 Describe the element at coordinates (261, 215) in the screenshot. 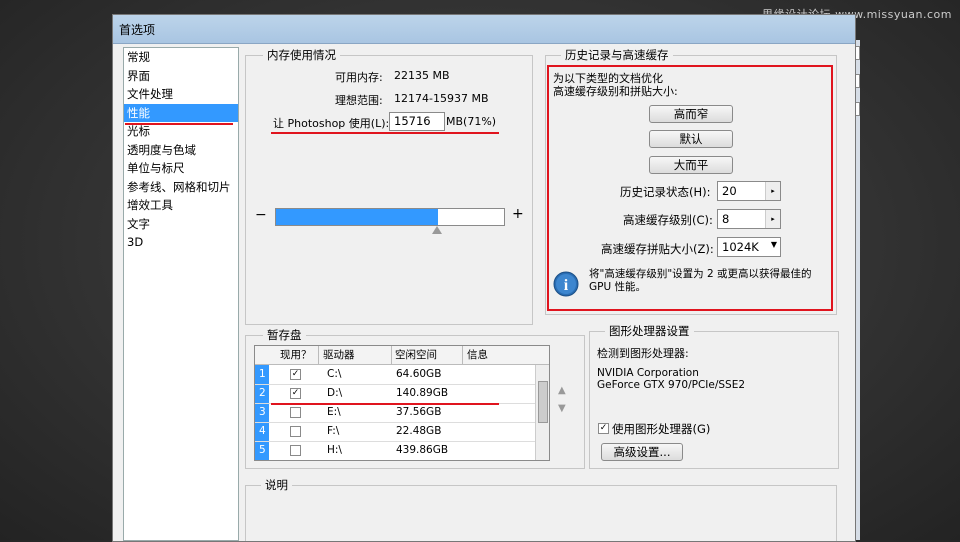

I see `memory-minus: −` at that location.